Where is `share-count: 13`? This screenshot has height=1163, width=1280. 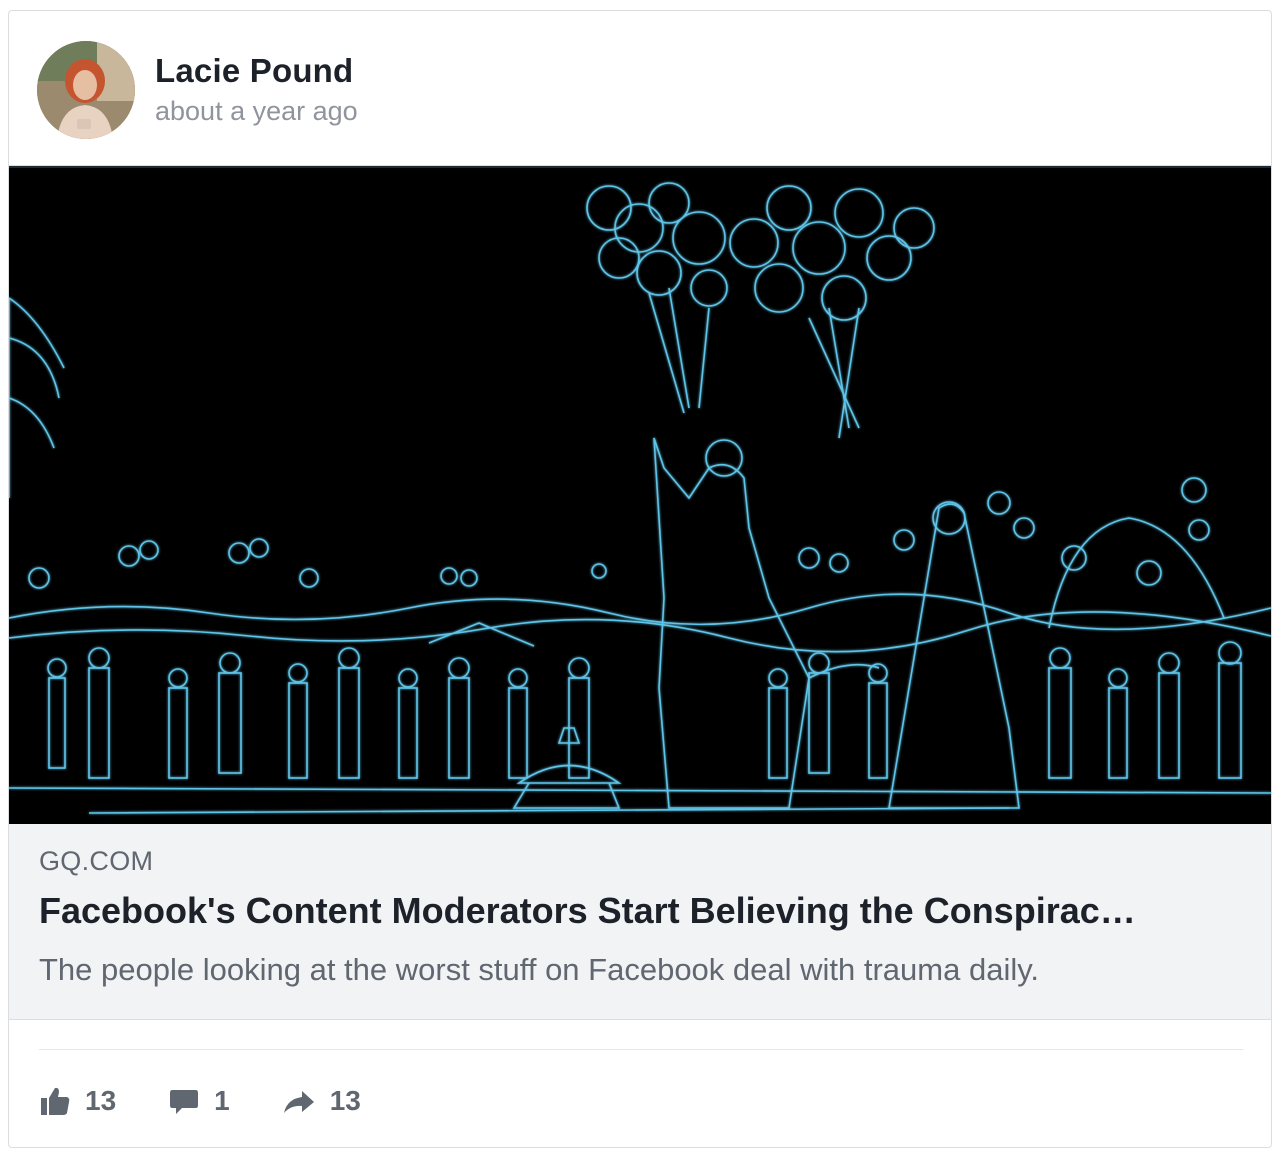 share-count: 13 is located at coordinates (345, 1100).